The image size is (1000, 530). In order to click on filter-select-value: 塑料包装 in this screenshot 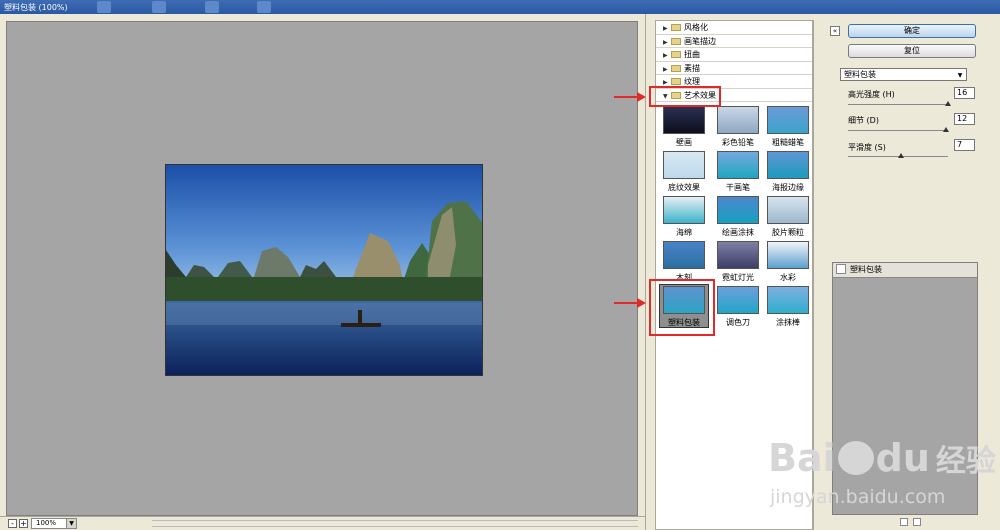, I will do `click(860, 74)`.